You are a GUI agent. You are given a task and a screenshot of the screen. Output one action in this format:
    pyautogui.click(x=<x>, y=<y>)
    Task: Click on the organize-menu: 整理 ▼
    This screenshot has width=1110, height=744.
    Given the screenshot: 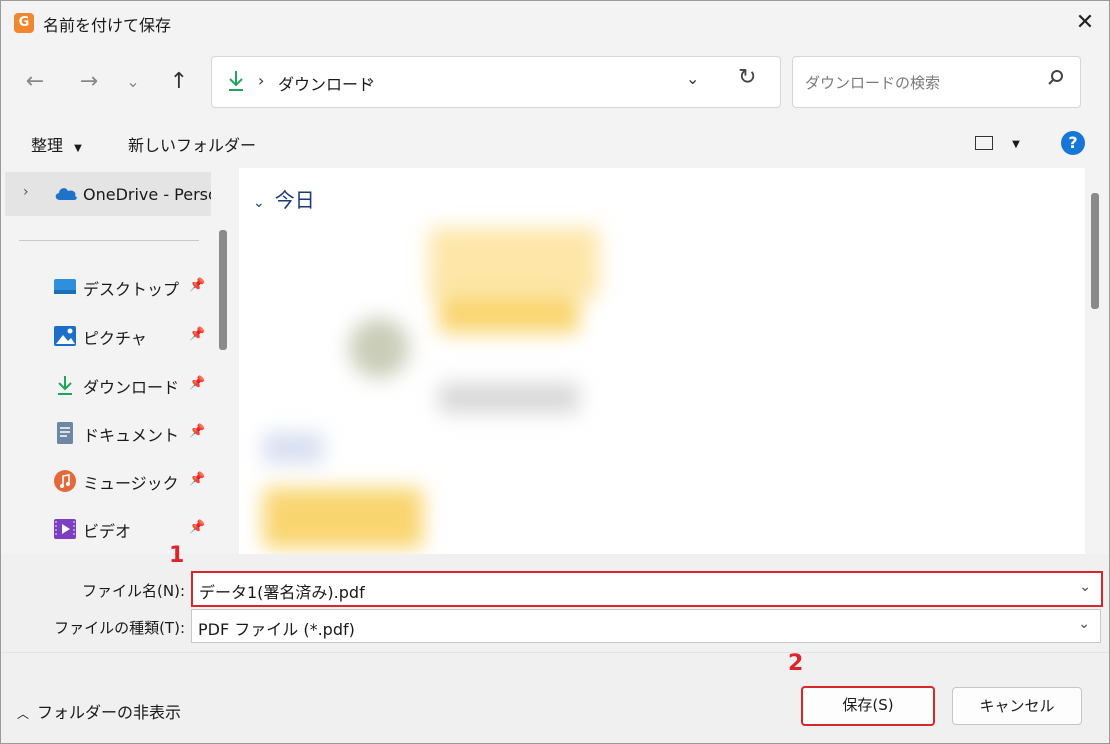 What is the action you would take?
    pyautogui.click(x=56, y=144)
    